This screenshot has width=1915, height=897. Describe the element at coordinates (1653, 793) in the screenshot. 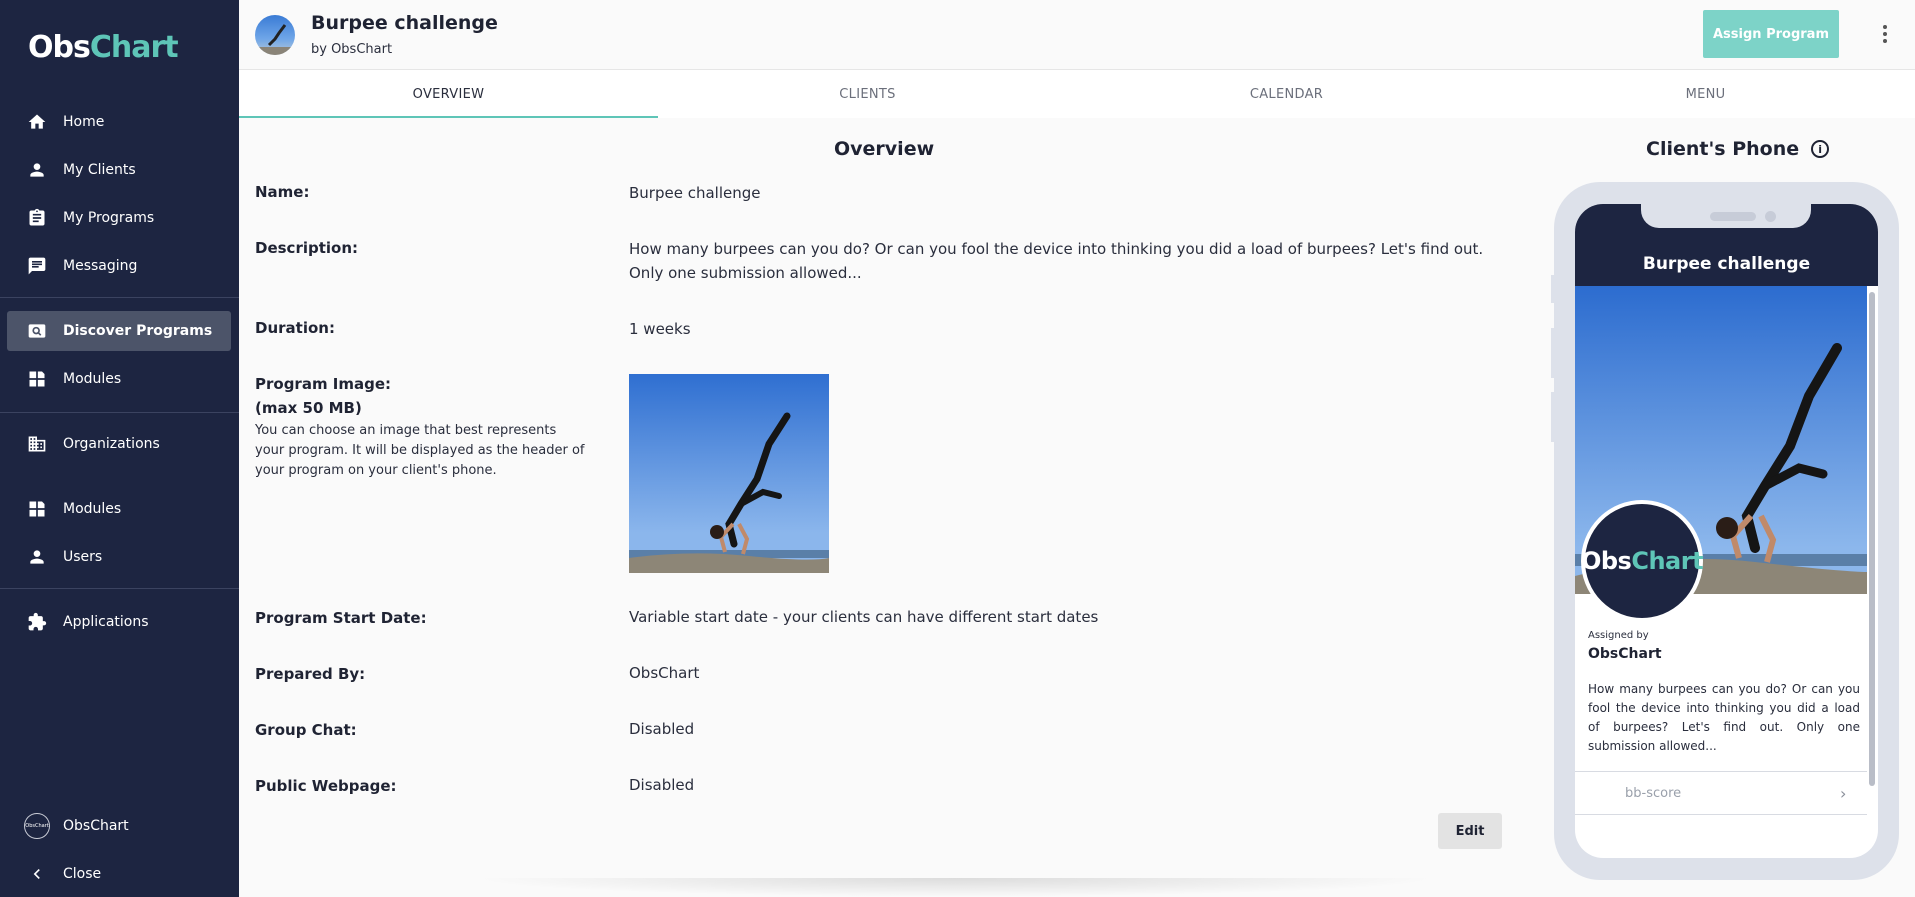

I see `module-label: bb-score` at that location.